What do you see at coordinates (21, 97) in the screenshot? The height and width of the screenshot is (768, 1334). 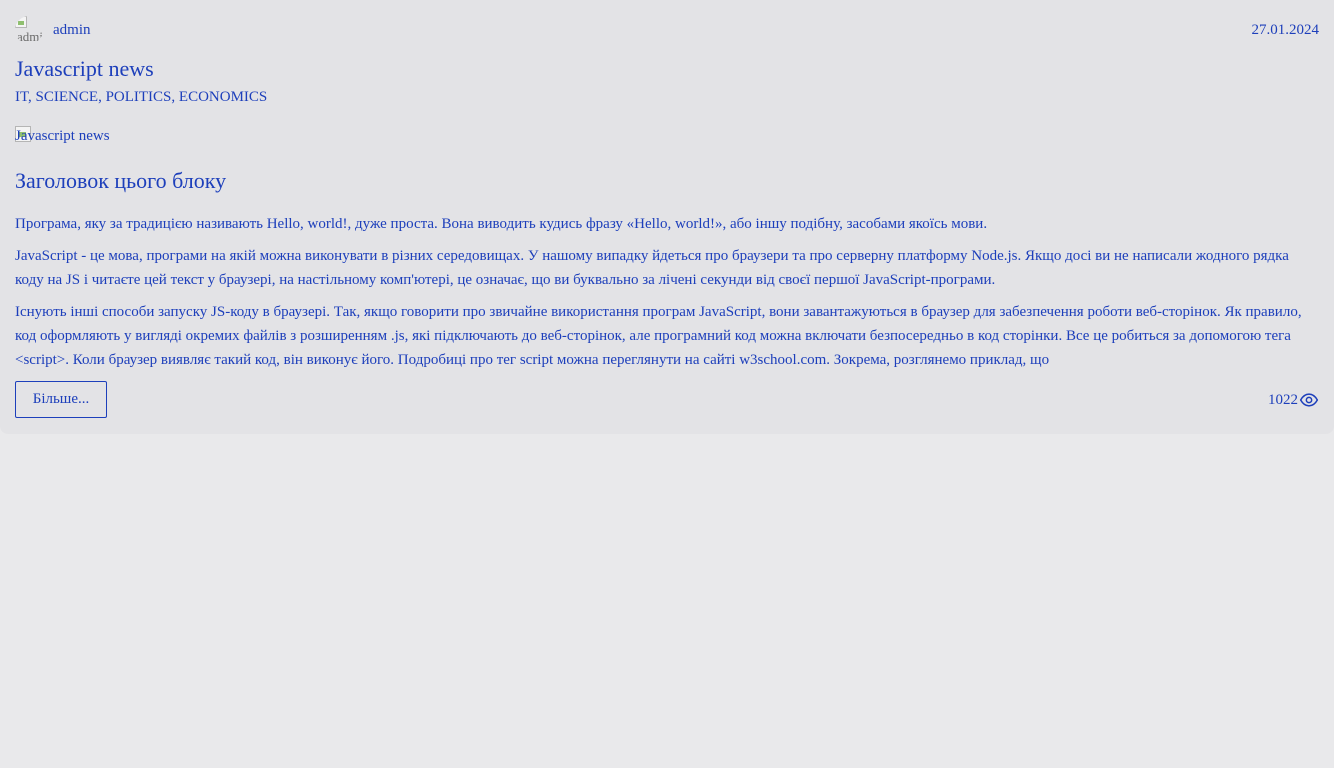 I see `category-link-it: IT` at bounding box center [21, 97].